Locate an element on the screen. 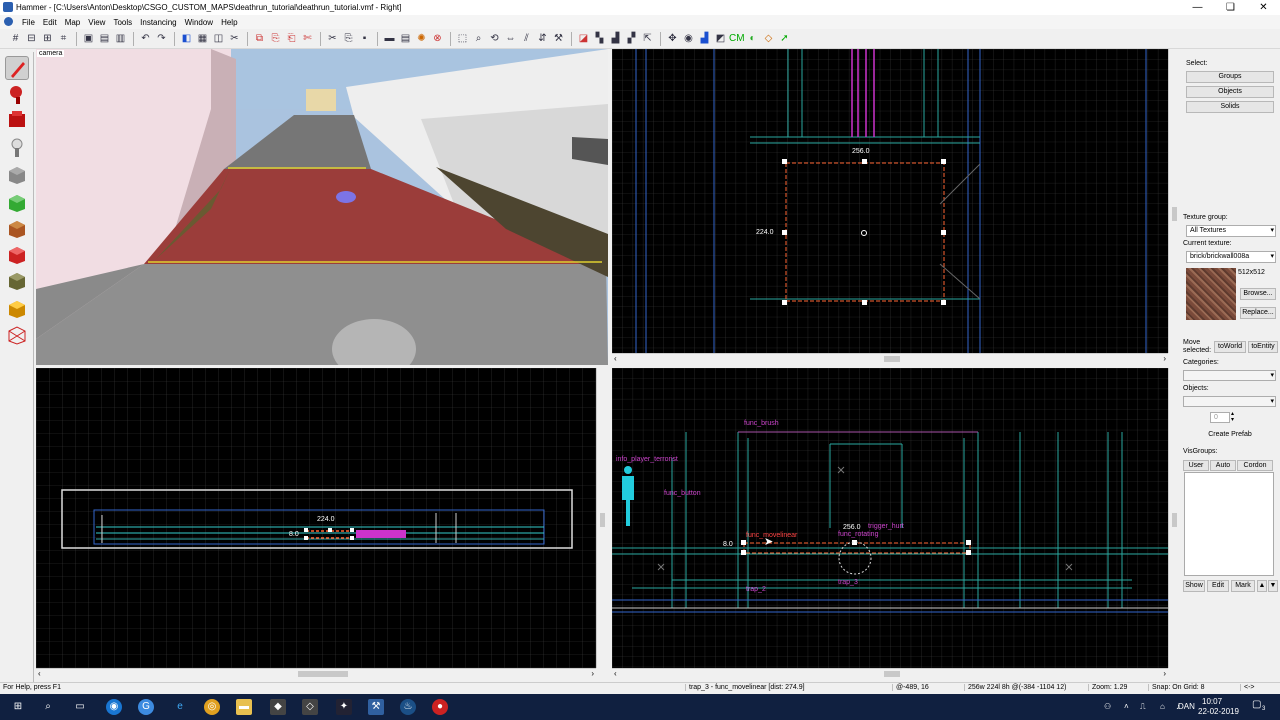 Image resolution: width=1280 pixels, height=720 pixels. texture-browser-icon: ▬ is located at coordinates (389, 39).